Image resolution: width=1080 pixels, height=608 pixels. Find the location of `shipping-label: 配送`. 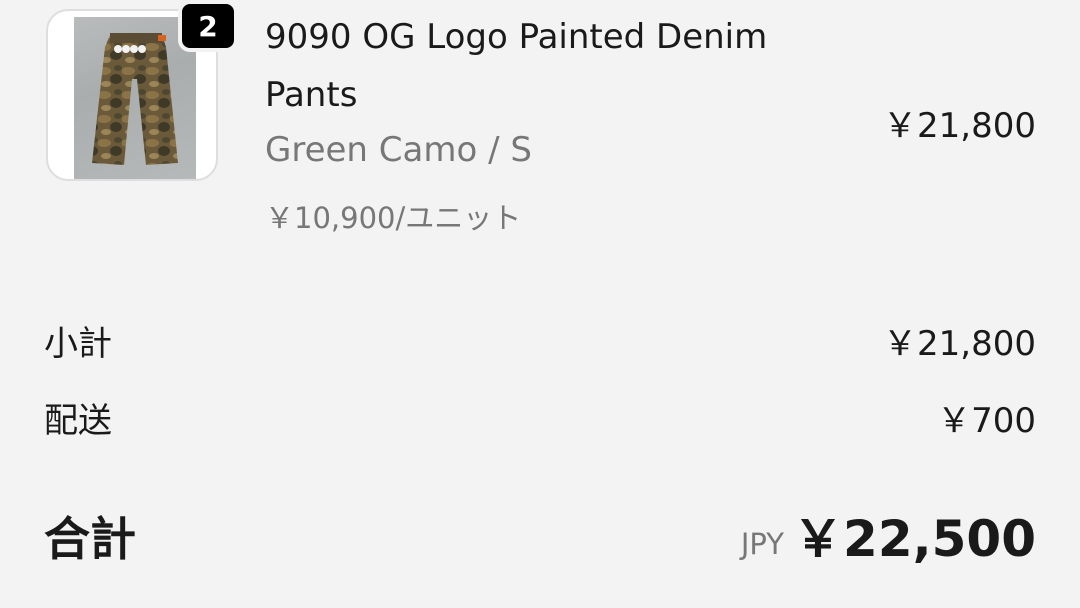

shipping-label: 配送 is located at coordinates (78, 421).